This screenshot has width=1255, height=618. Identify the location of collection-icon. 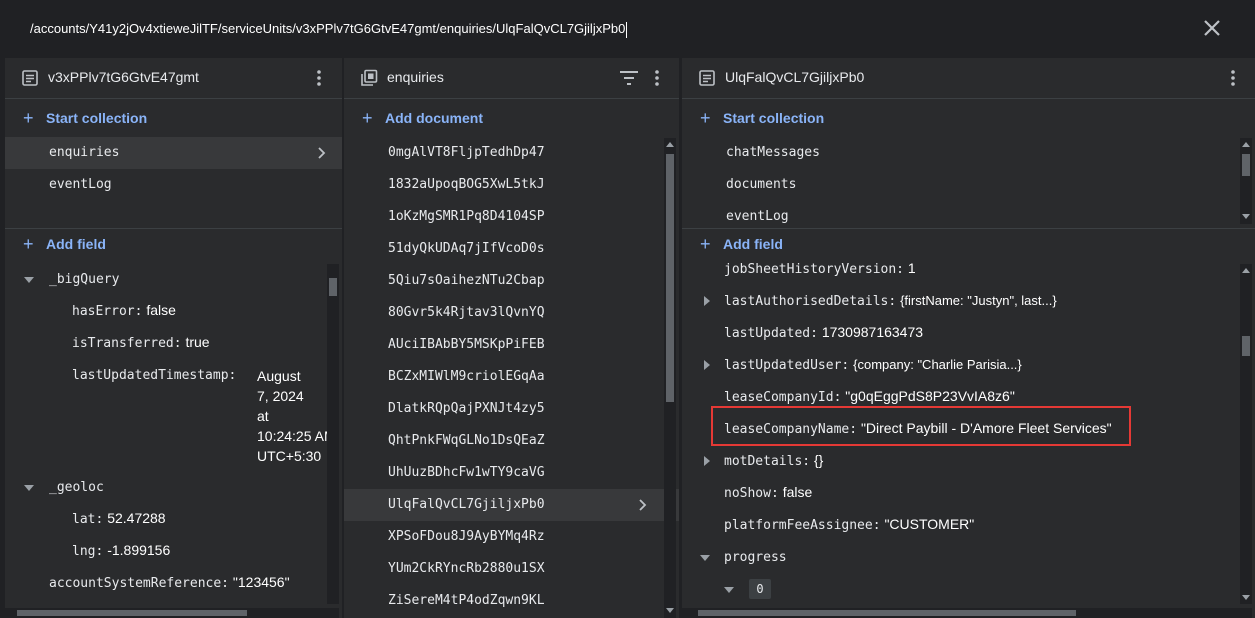
(369, 77).